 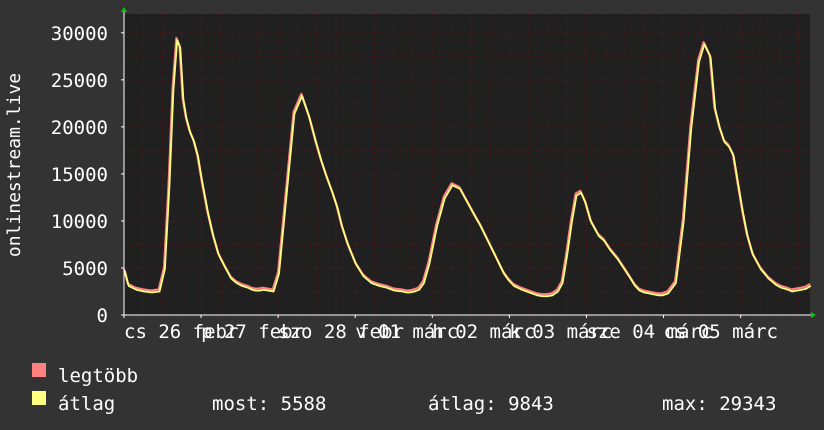 What do you see at coordinates (813, 315) in the screenshot?
I see `x-axis-arrow` at bounding box center [813, 315].